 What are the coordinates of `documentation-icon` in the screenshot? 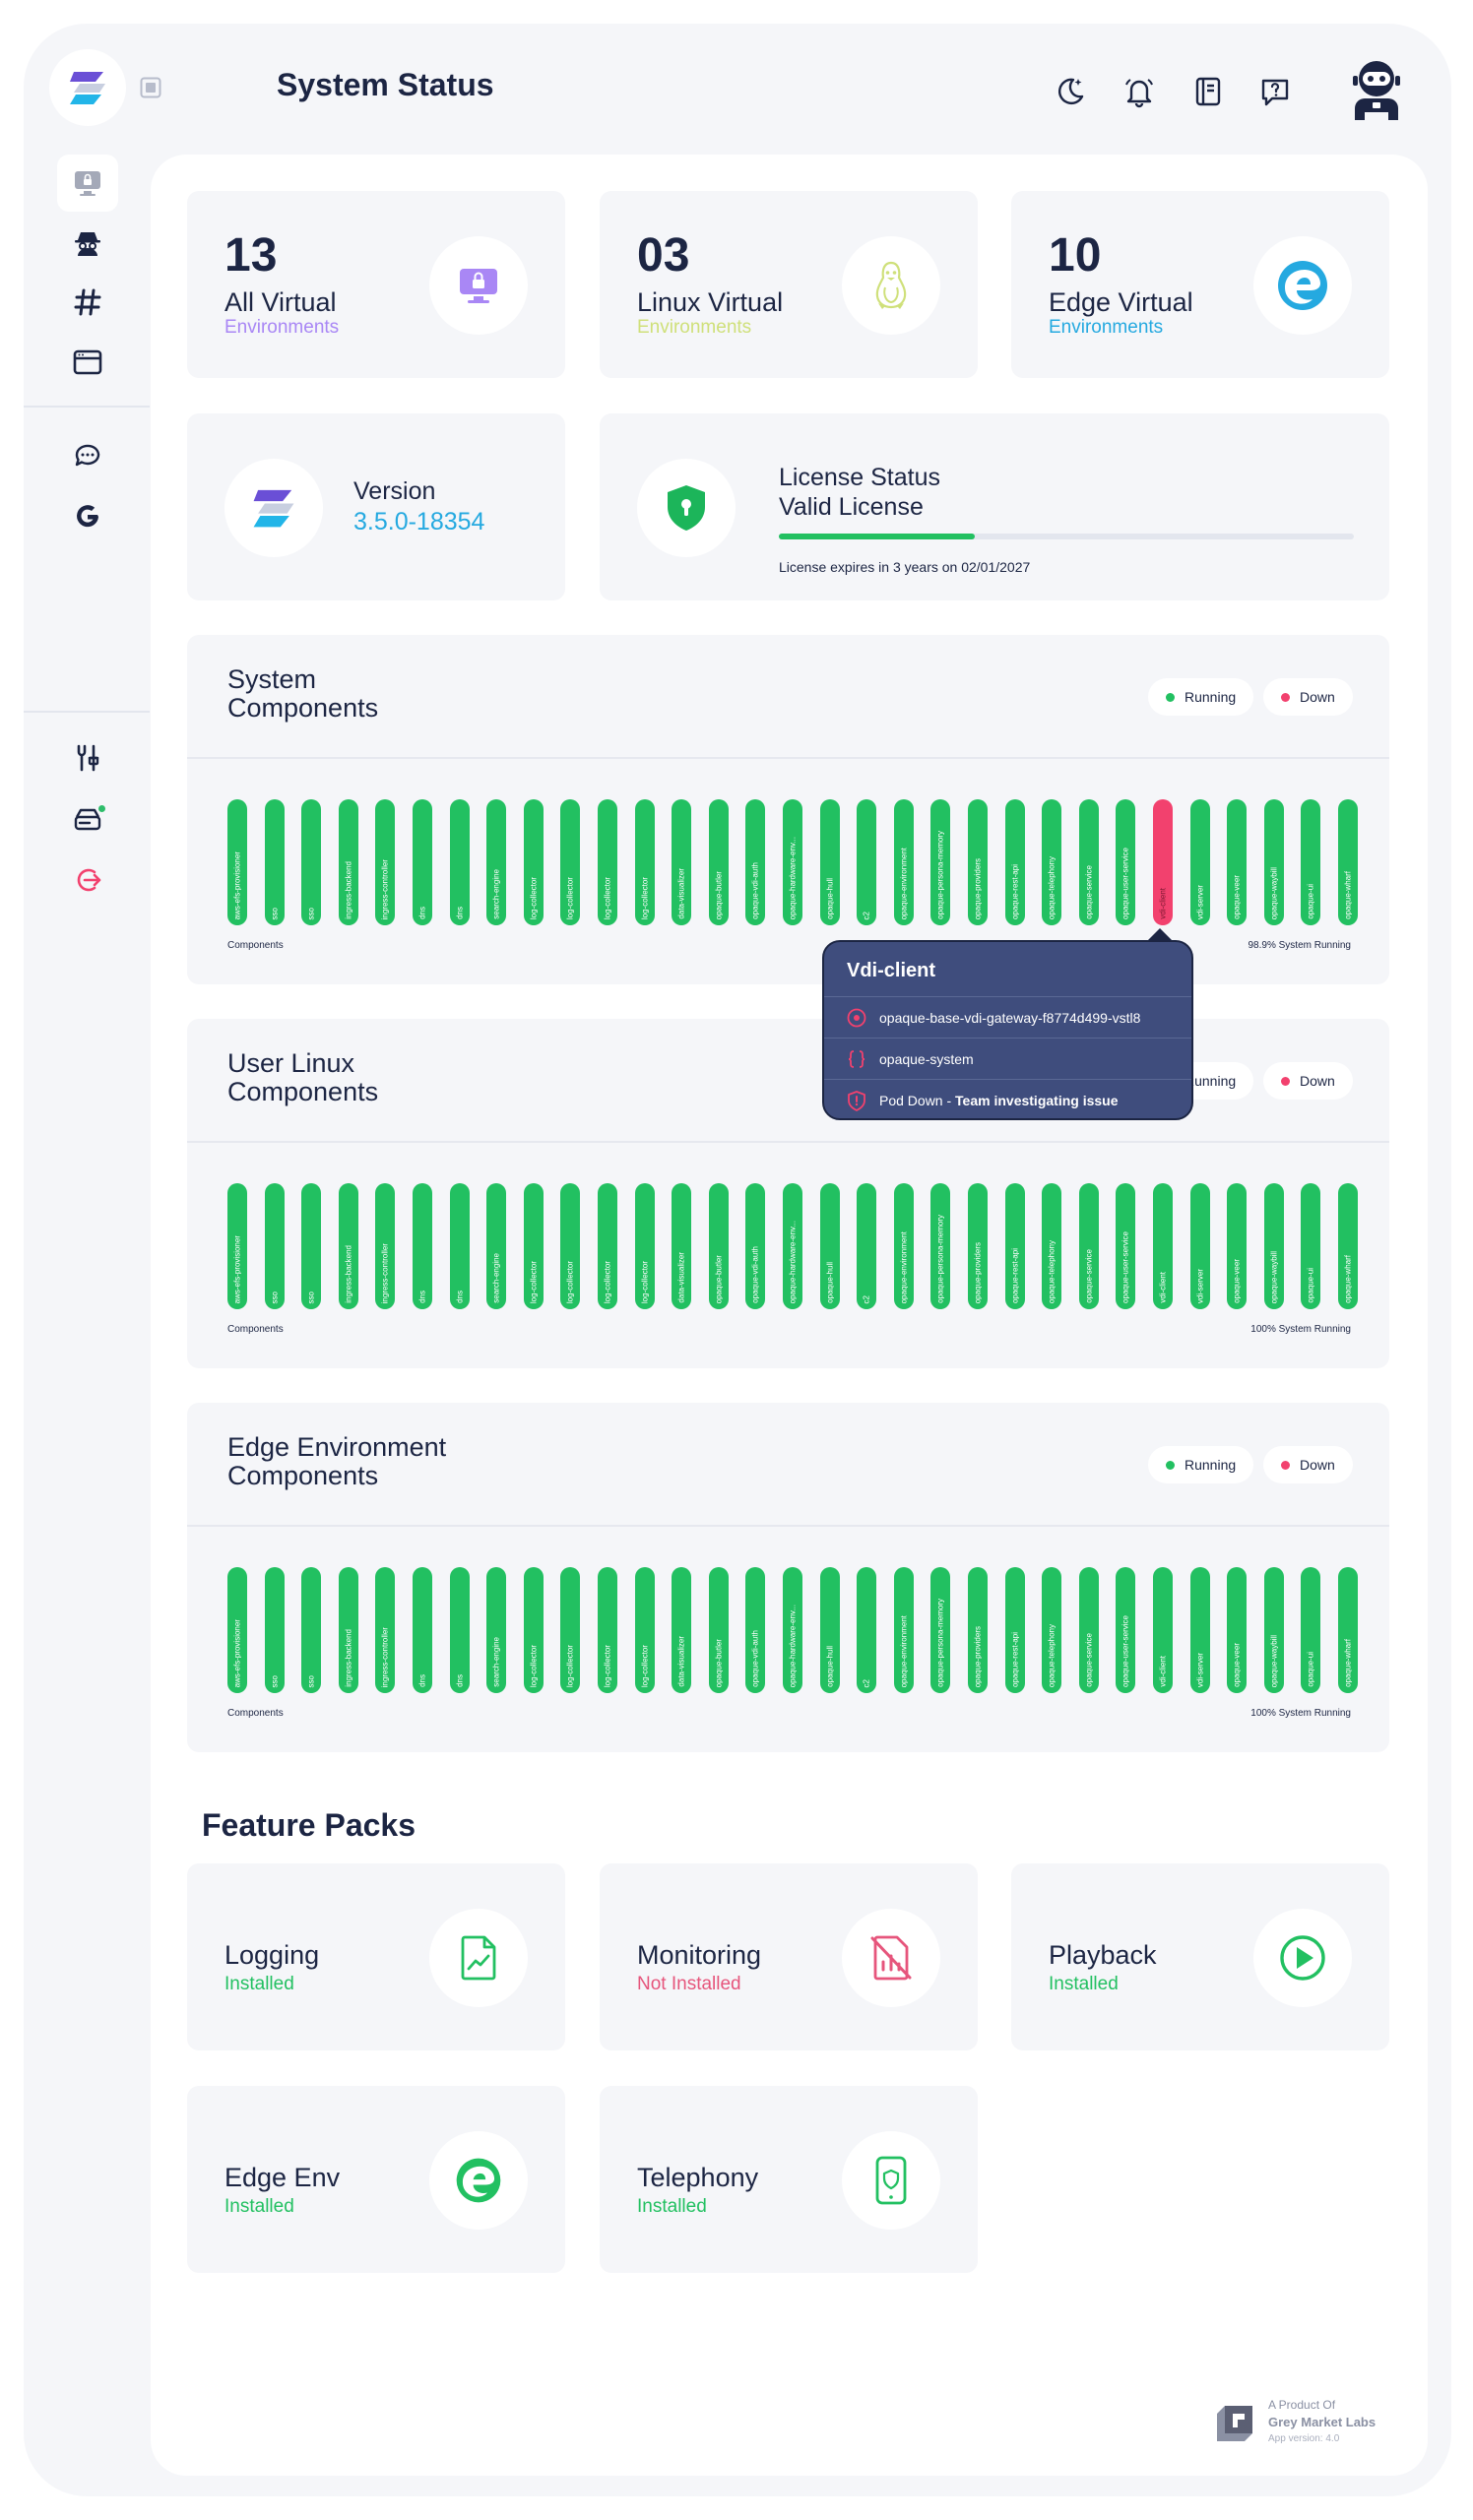 It's located at (1208, 91).